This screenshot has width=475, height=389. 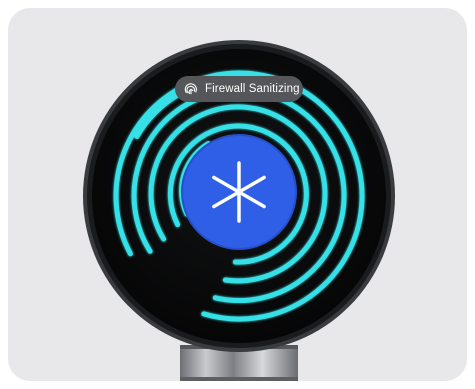 What do you see at coordinates (239, 192) in the screenshot?
I see `snowflake-button` at bounding box center [239, 192].